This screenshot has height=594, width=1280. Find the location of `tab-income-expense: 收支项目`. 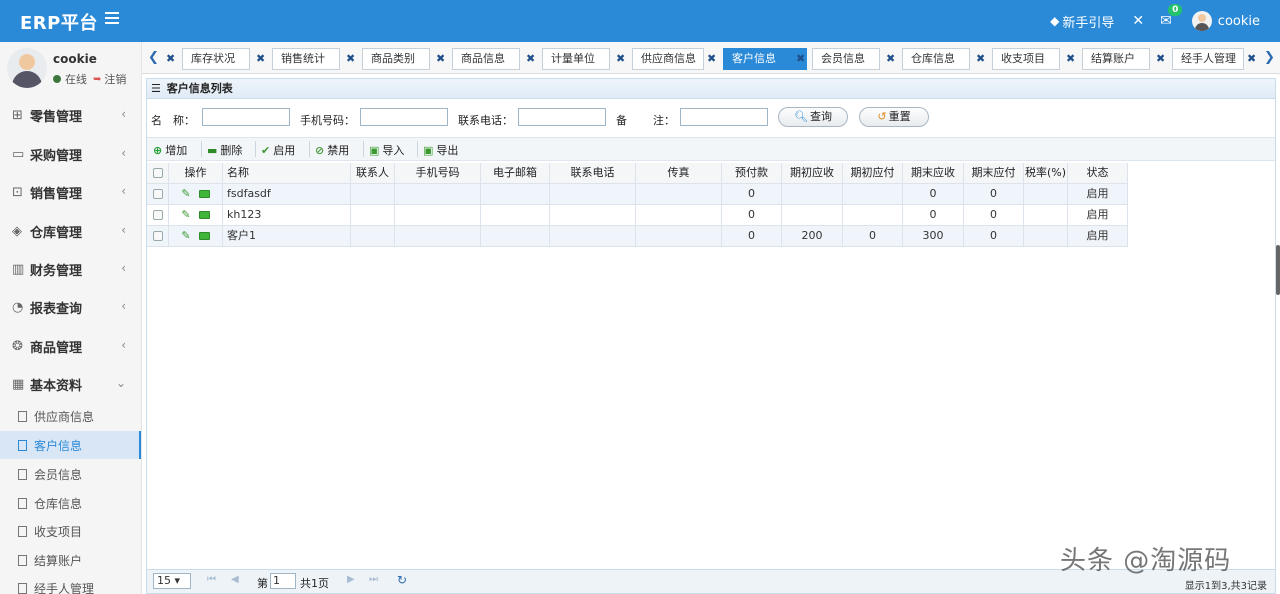

tab-income-expense: 收支项目 is located at coordinates (1026, 59).